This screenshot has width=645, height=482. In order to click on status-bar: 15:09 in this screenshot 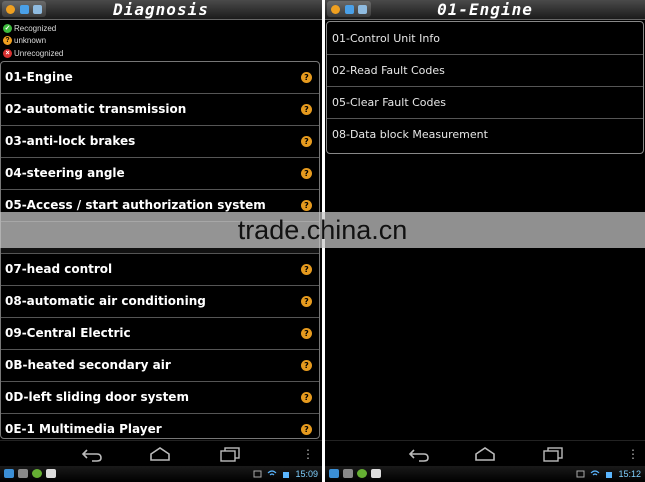, I will do `click(161, 474)`.